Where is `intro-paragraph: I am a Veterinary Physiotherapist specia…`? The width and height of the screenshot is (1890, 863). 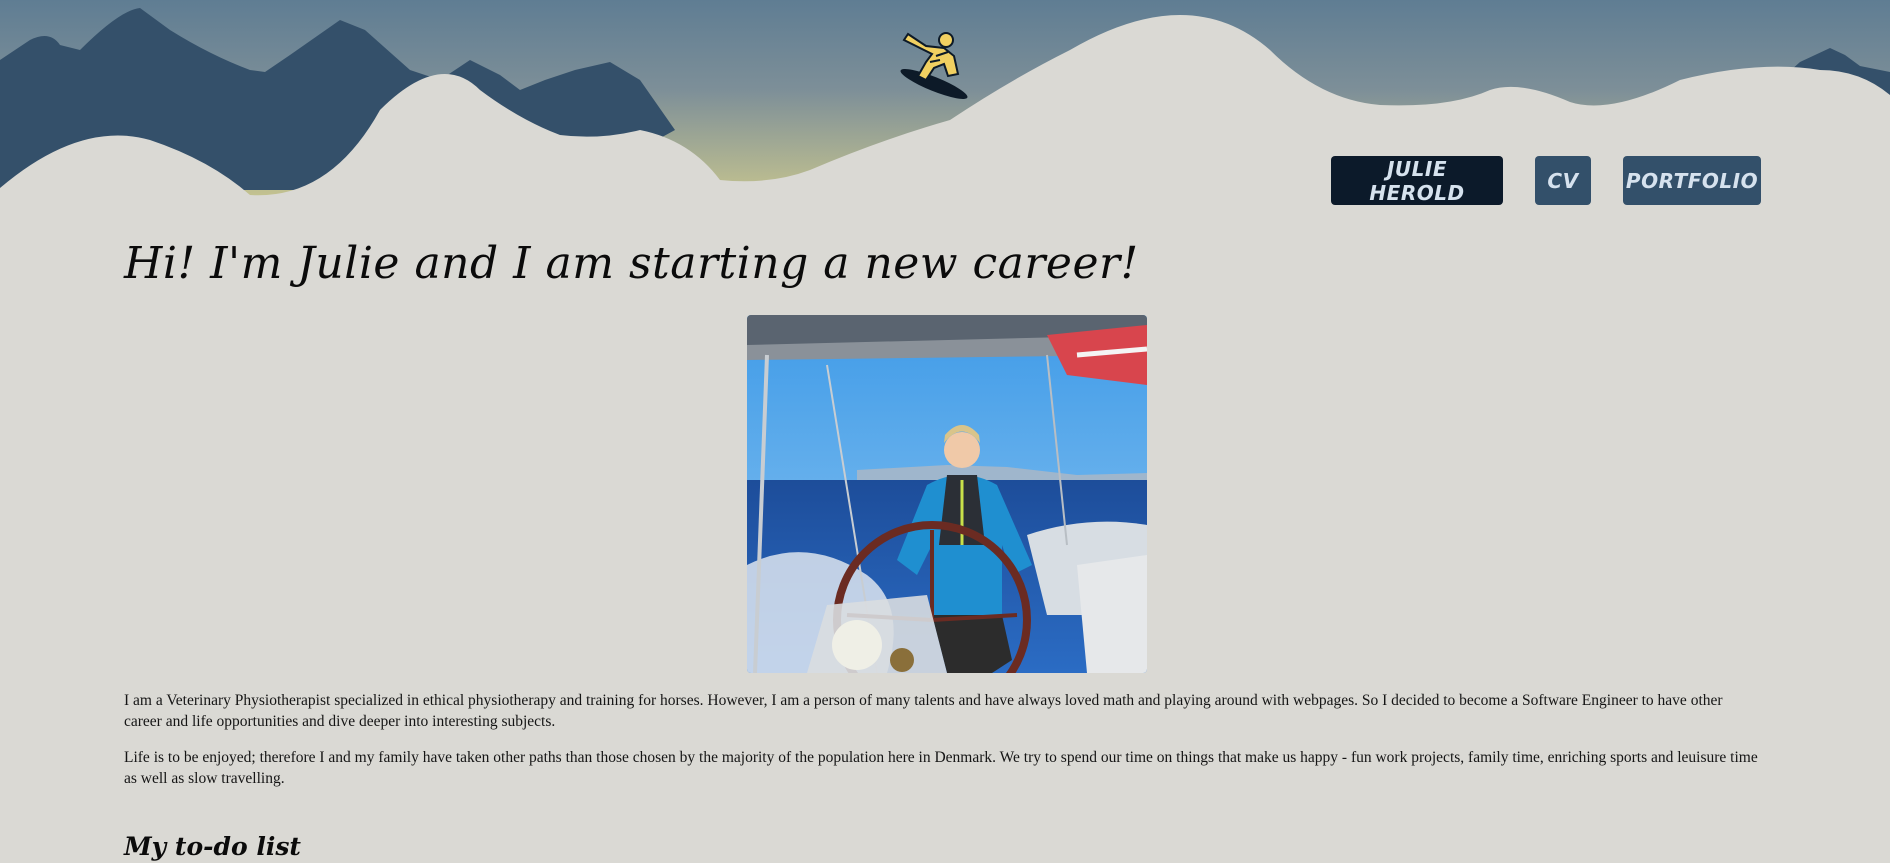
intro-paragraph: I am a Veterinary Physiotherapist specia… is located at coordinates (923, 711).